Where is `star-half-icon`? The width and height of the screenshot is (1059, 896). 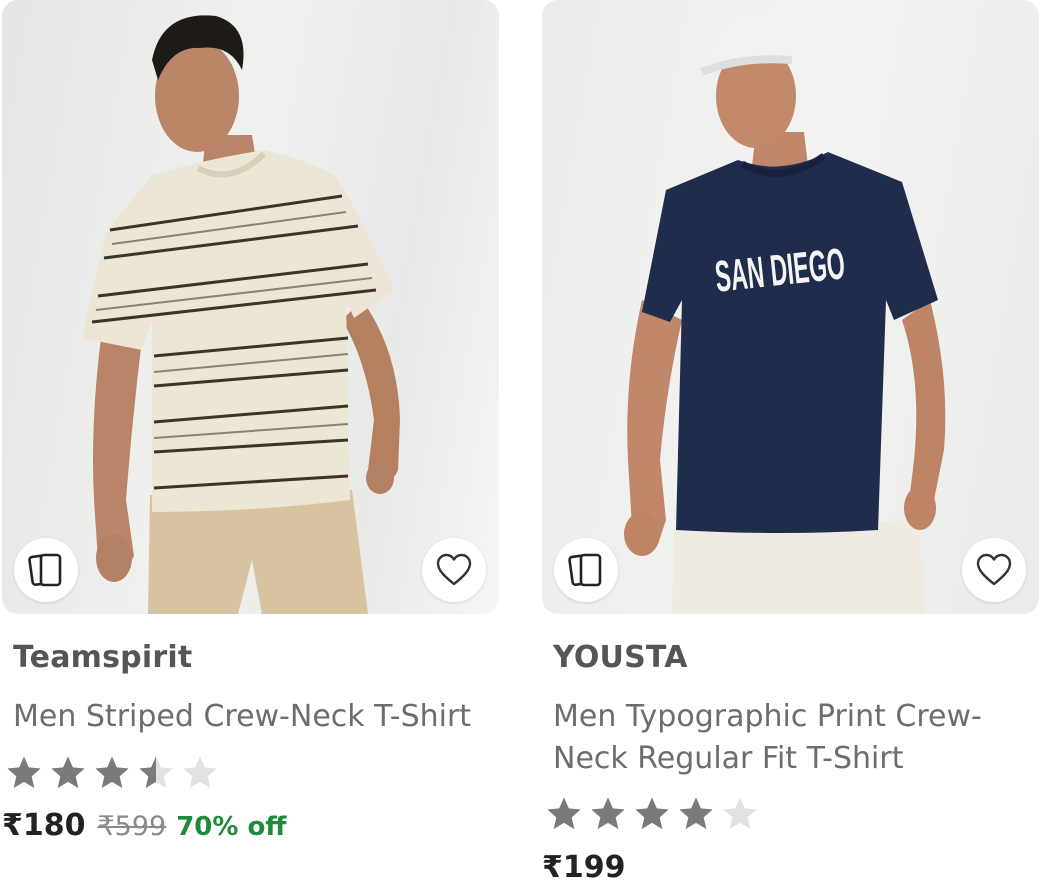 star-half-icon is located at coordinates (156, 772).